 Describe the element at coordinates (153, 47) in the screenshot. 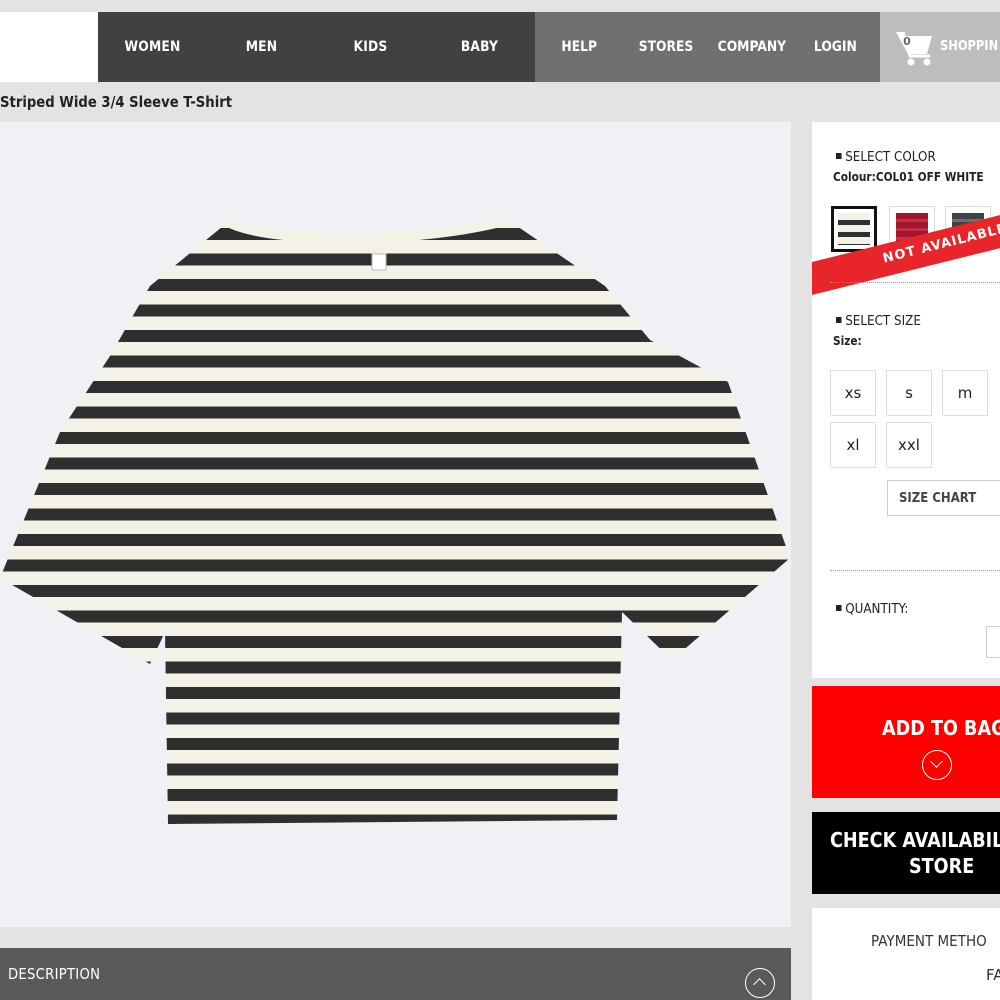

I see `nav-women: WOMEN` at that location.